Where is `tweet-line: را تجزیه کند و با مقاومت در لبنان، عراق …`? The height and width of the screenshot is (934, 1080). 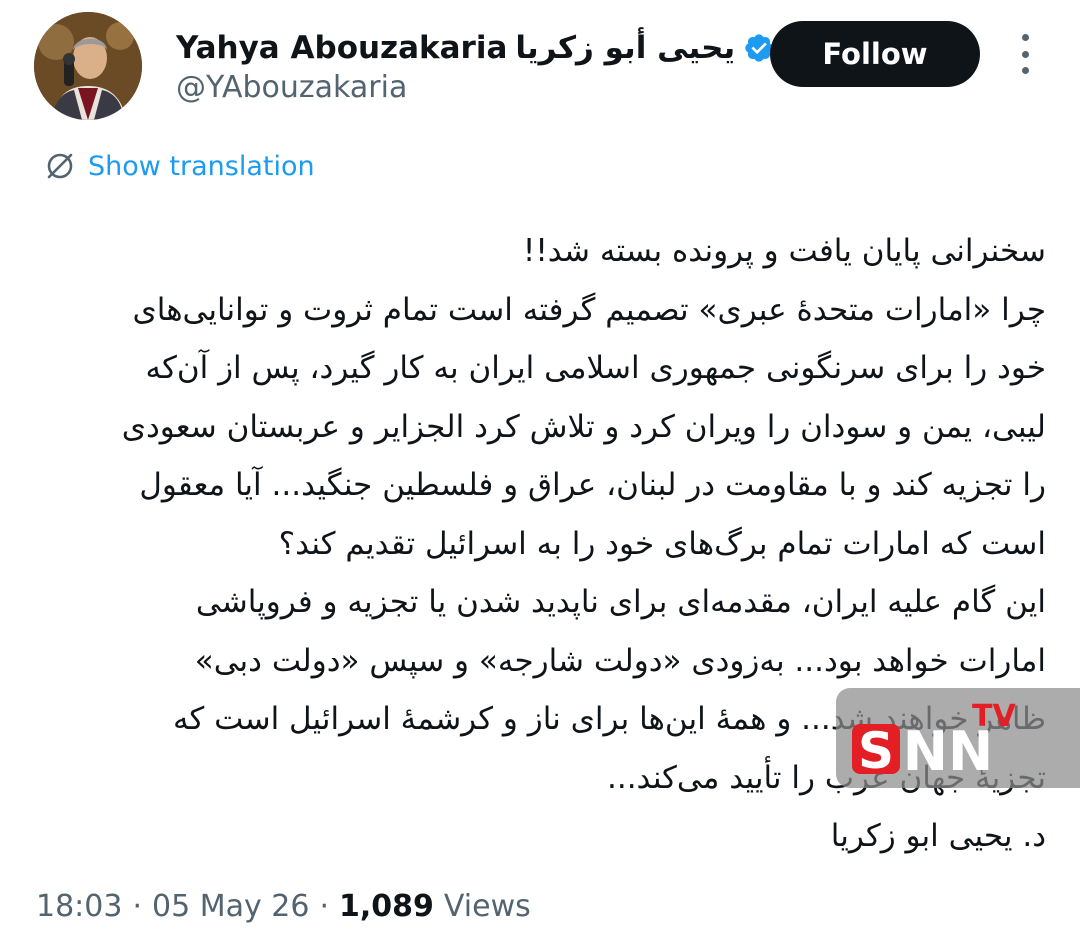
tweet-line: را تجزیه کند و با مقاومت در لبنان، عراق … is located at coordinates (592, 485).